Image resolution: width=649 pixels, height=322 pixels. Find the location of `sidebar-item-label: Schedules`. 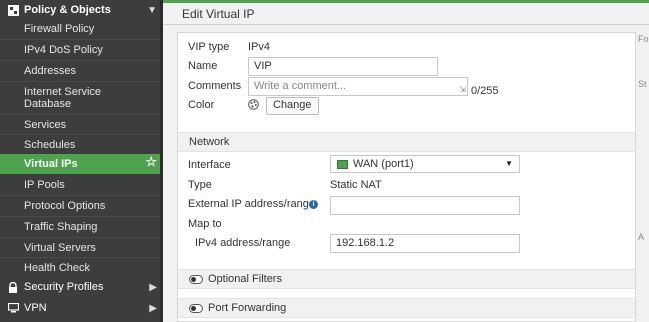

sidebar-item-label: Schedules is located at coordinates (50, 144).